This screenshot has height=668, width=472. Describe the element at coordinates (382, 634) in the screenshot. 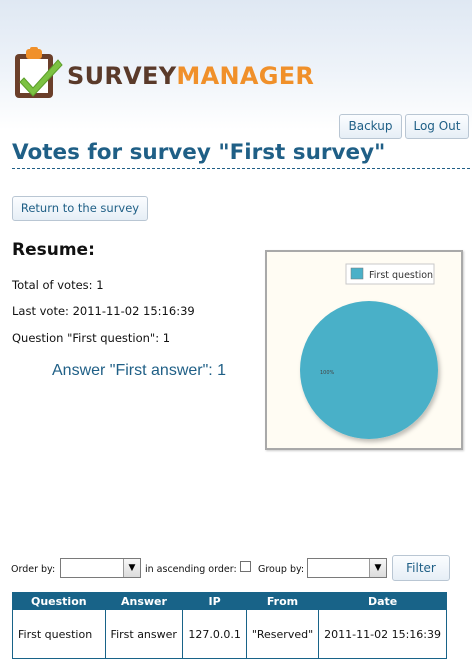

I see `cell-date: 2011-11-02 15:16:39` at that location.